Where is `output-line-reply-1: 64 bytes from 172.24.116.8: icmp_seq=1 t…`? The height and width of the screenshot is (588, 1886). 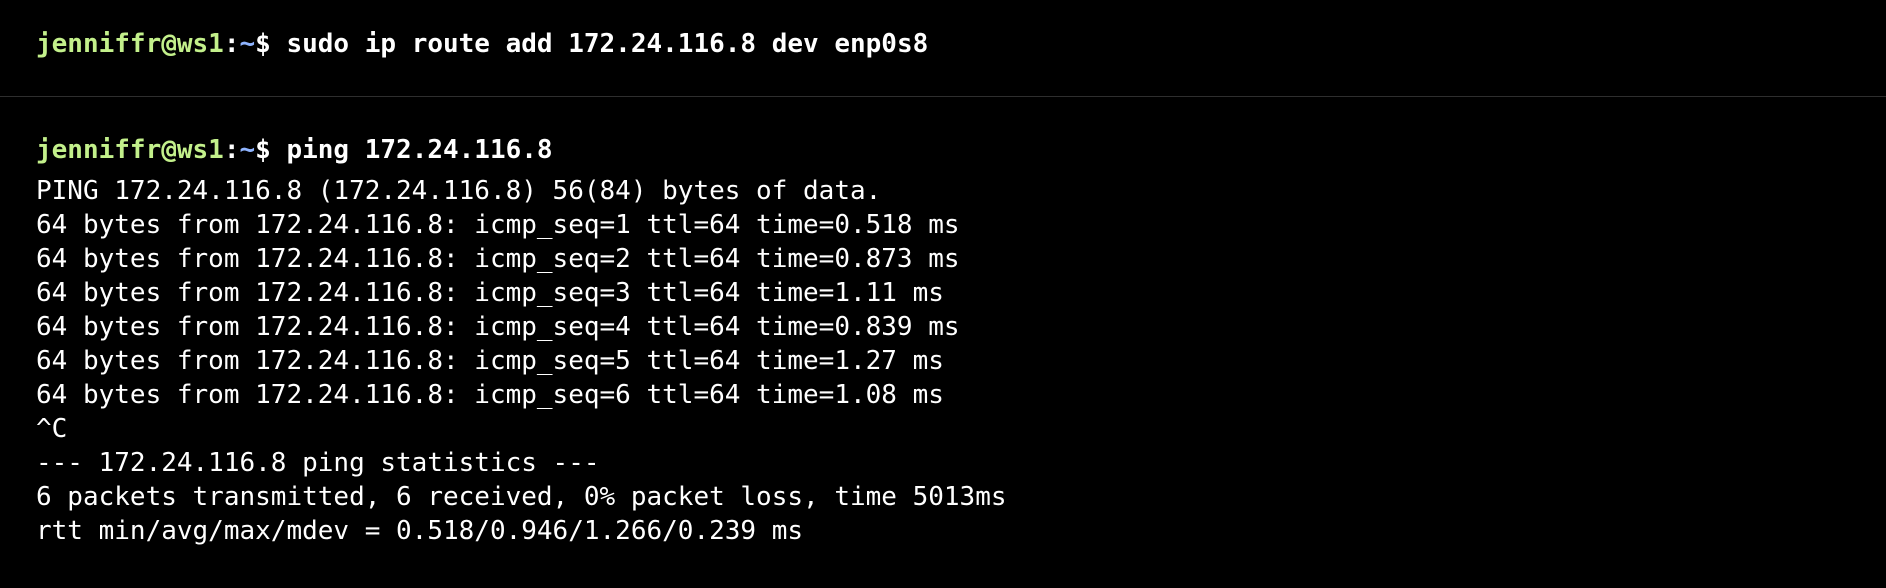 output-line-reply-1: 64 bytes from 172.24.116.8: icmp_seq=1 t… is located at coordinates (498, 225).